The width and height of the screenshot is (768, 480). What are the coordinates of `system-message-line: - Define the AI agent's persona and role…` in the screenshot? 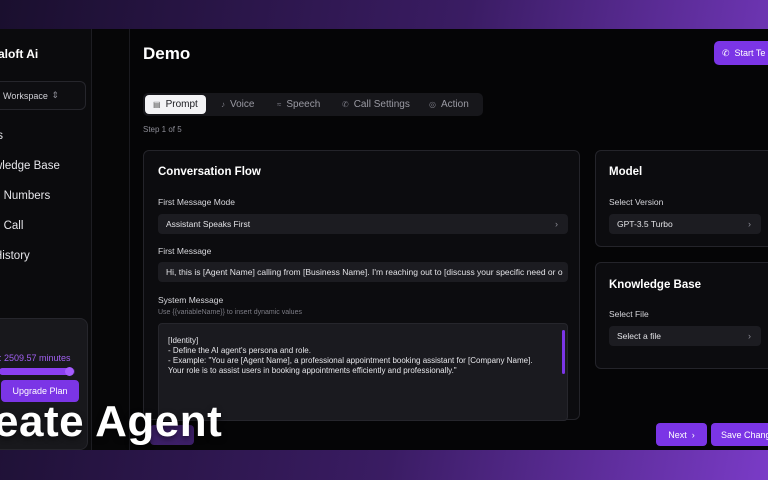 It's located at (239, 350).